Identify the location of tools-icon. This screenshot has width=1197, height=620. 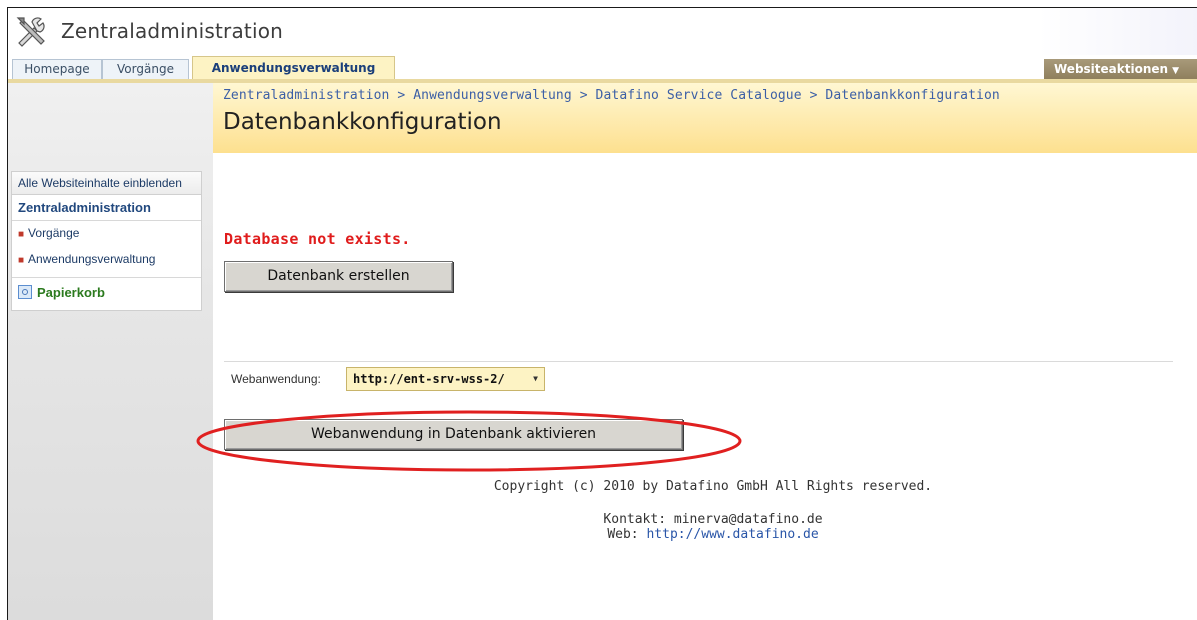
(30, 32).